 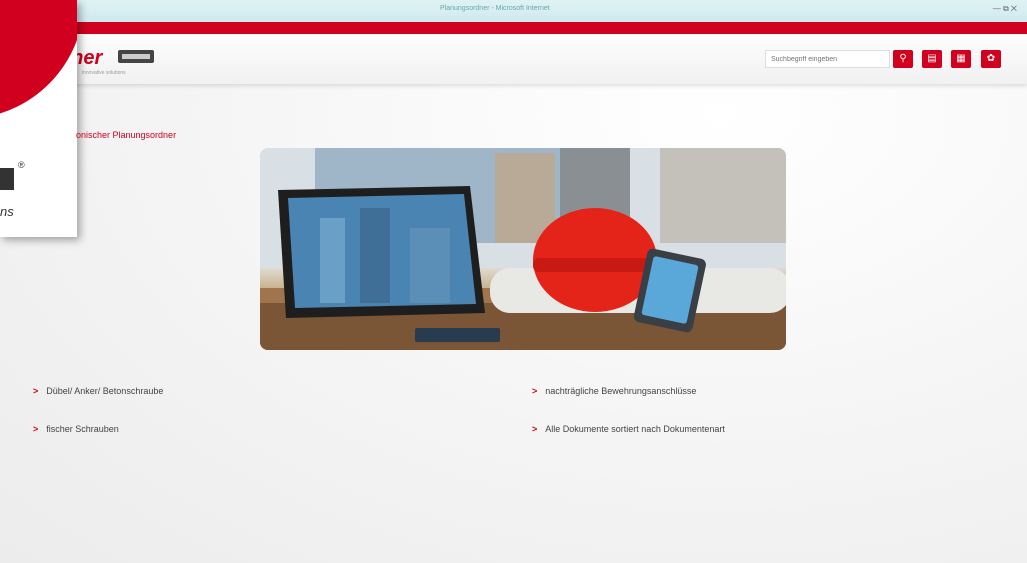 What do you see at coordinates (961, 59) in the screenshot?
I see `document-search-button: ▦` at bounding box center [961, 59].